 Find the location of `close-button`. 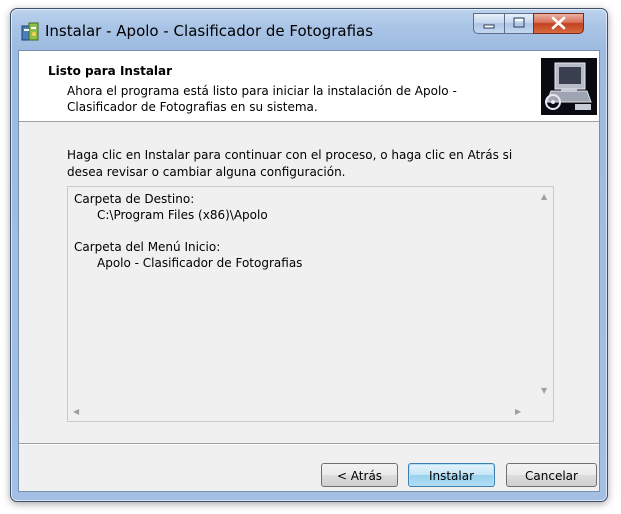

close-button is located at coordinates (558, 23).